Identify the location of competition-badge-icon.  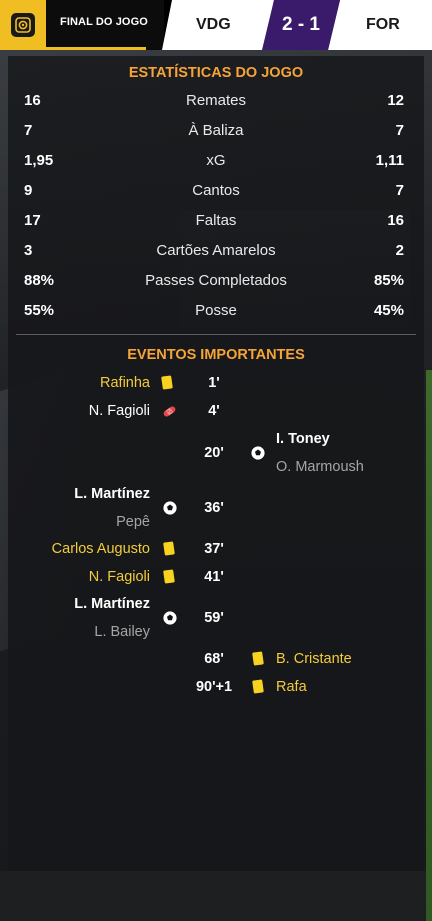
(23, 25).